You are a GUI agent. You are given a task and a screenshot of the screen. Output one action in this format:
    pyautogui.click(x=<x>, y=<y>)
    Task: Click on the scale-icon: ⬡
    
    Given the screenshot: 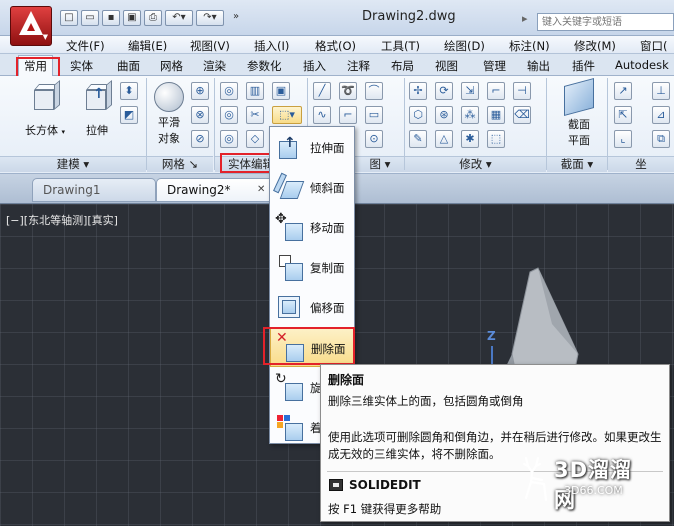 What is the action you would take?
    pyautogui.click(x=418, y=115)
    